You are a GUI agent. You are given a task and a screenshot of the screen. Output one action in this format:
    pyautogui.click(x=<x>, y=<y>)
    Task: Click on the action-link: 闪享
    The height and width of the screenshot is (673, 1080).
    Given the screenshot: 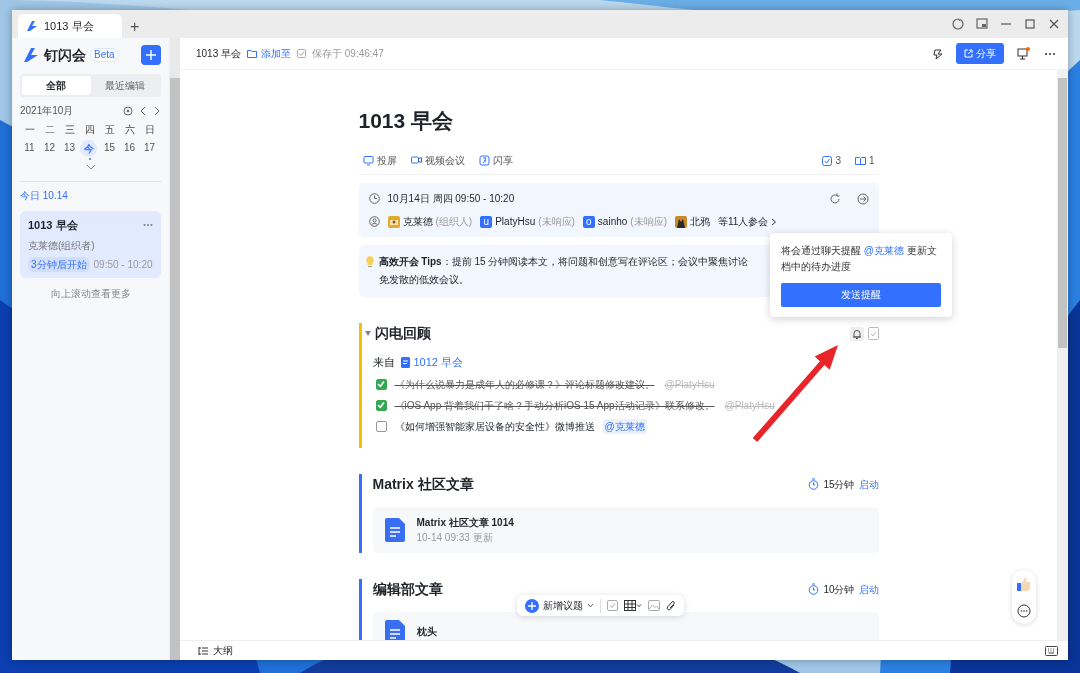 What is the action you would take?
    pyautogui.click(x=495, y=161)
    